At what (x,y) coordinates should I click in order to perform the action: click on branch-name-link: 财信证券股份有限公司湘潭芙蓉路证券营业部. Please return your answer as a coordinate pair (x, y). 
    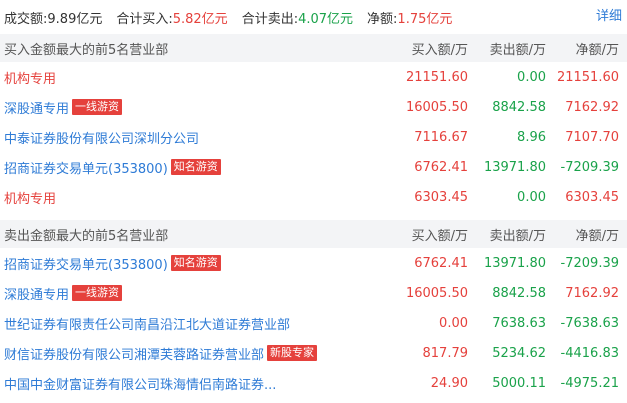
    Looking at the image, I should click on (134, 353).